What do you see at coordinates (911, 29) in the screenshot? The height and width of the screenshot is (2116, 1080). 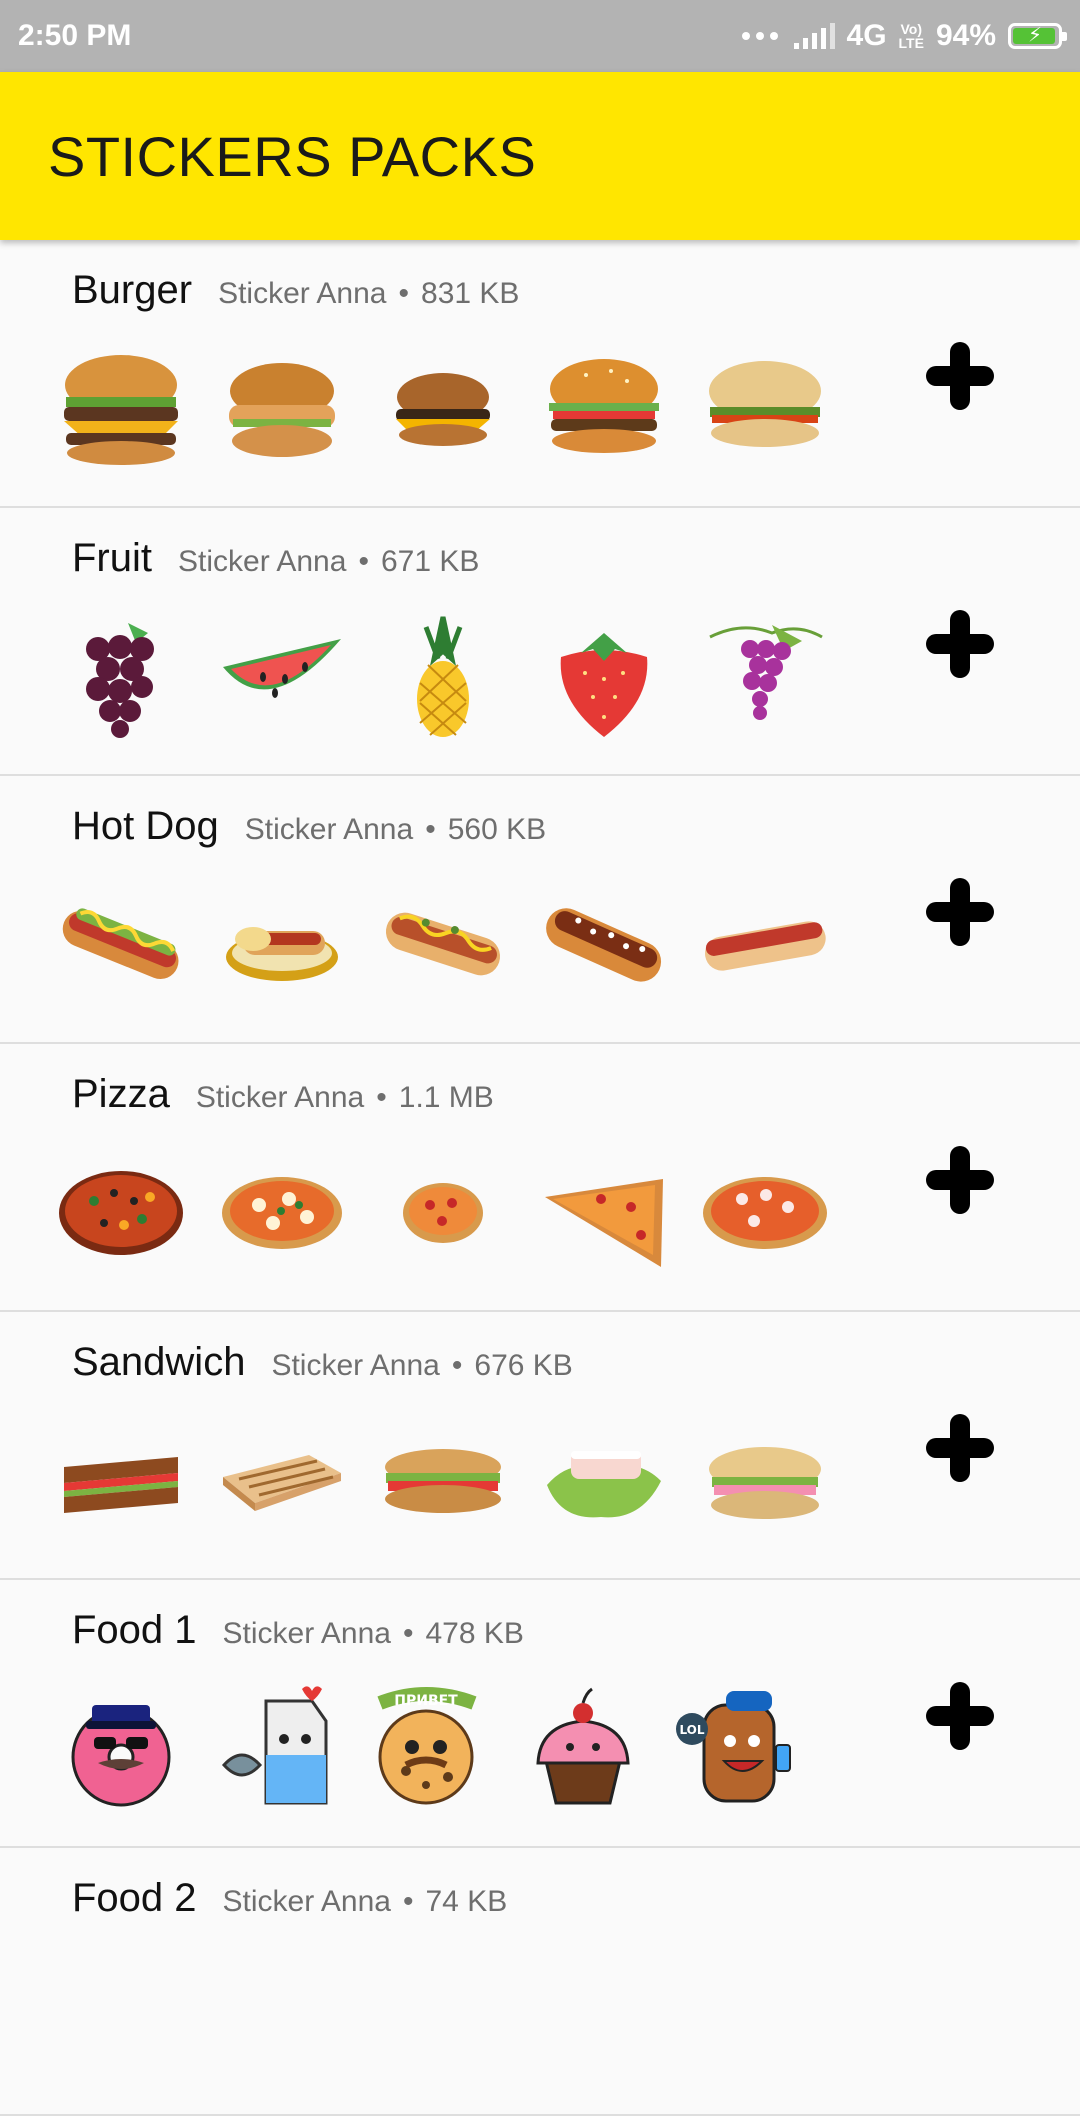 I see `volte-top: Vo)` at bounding box center [911, 29].